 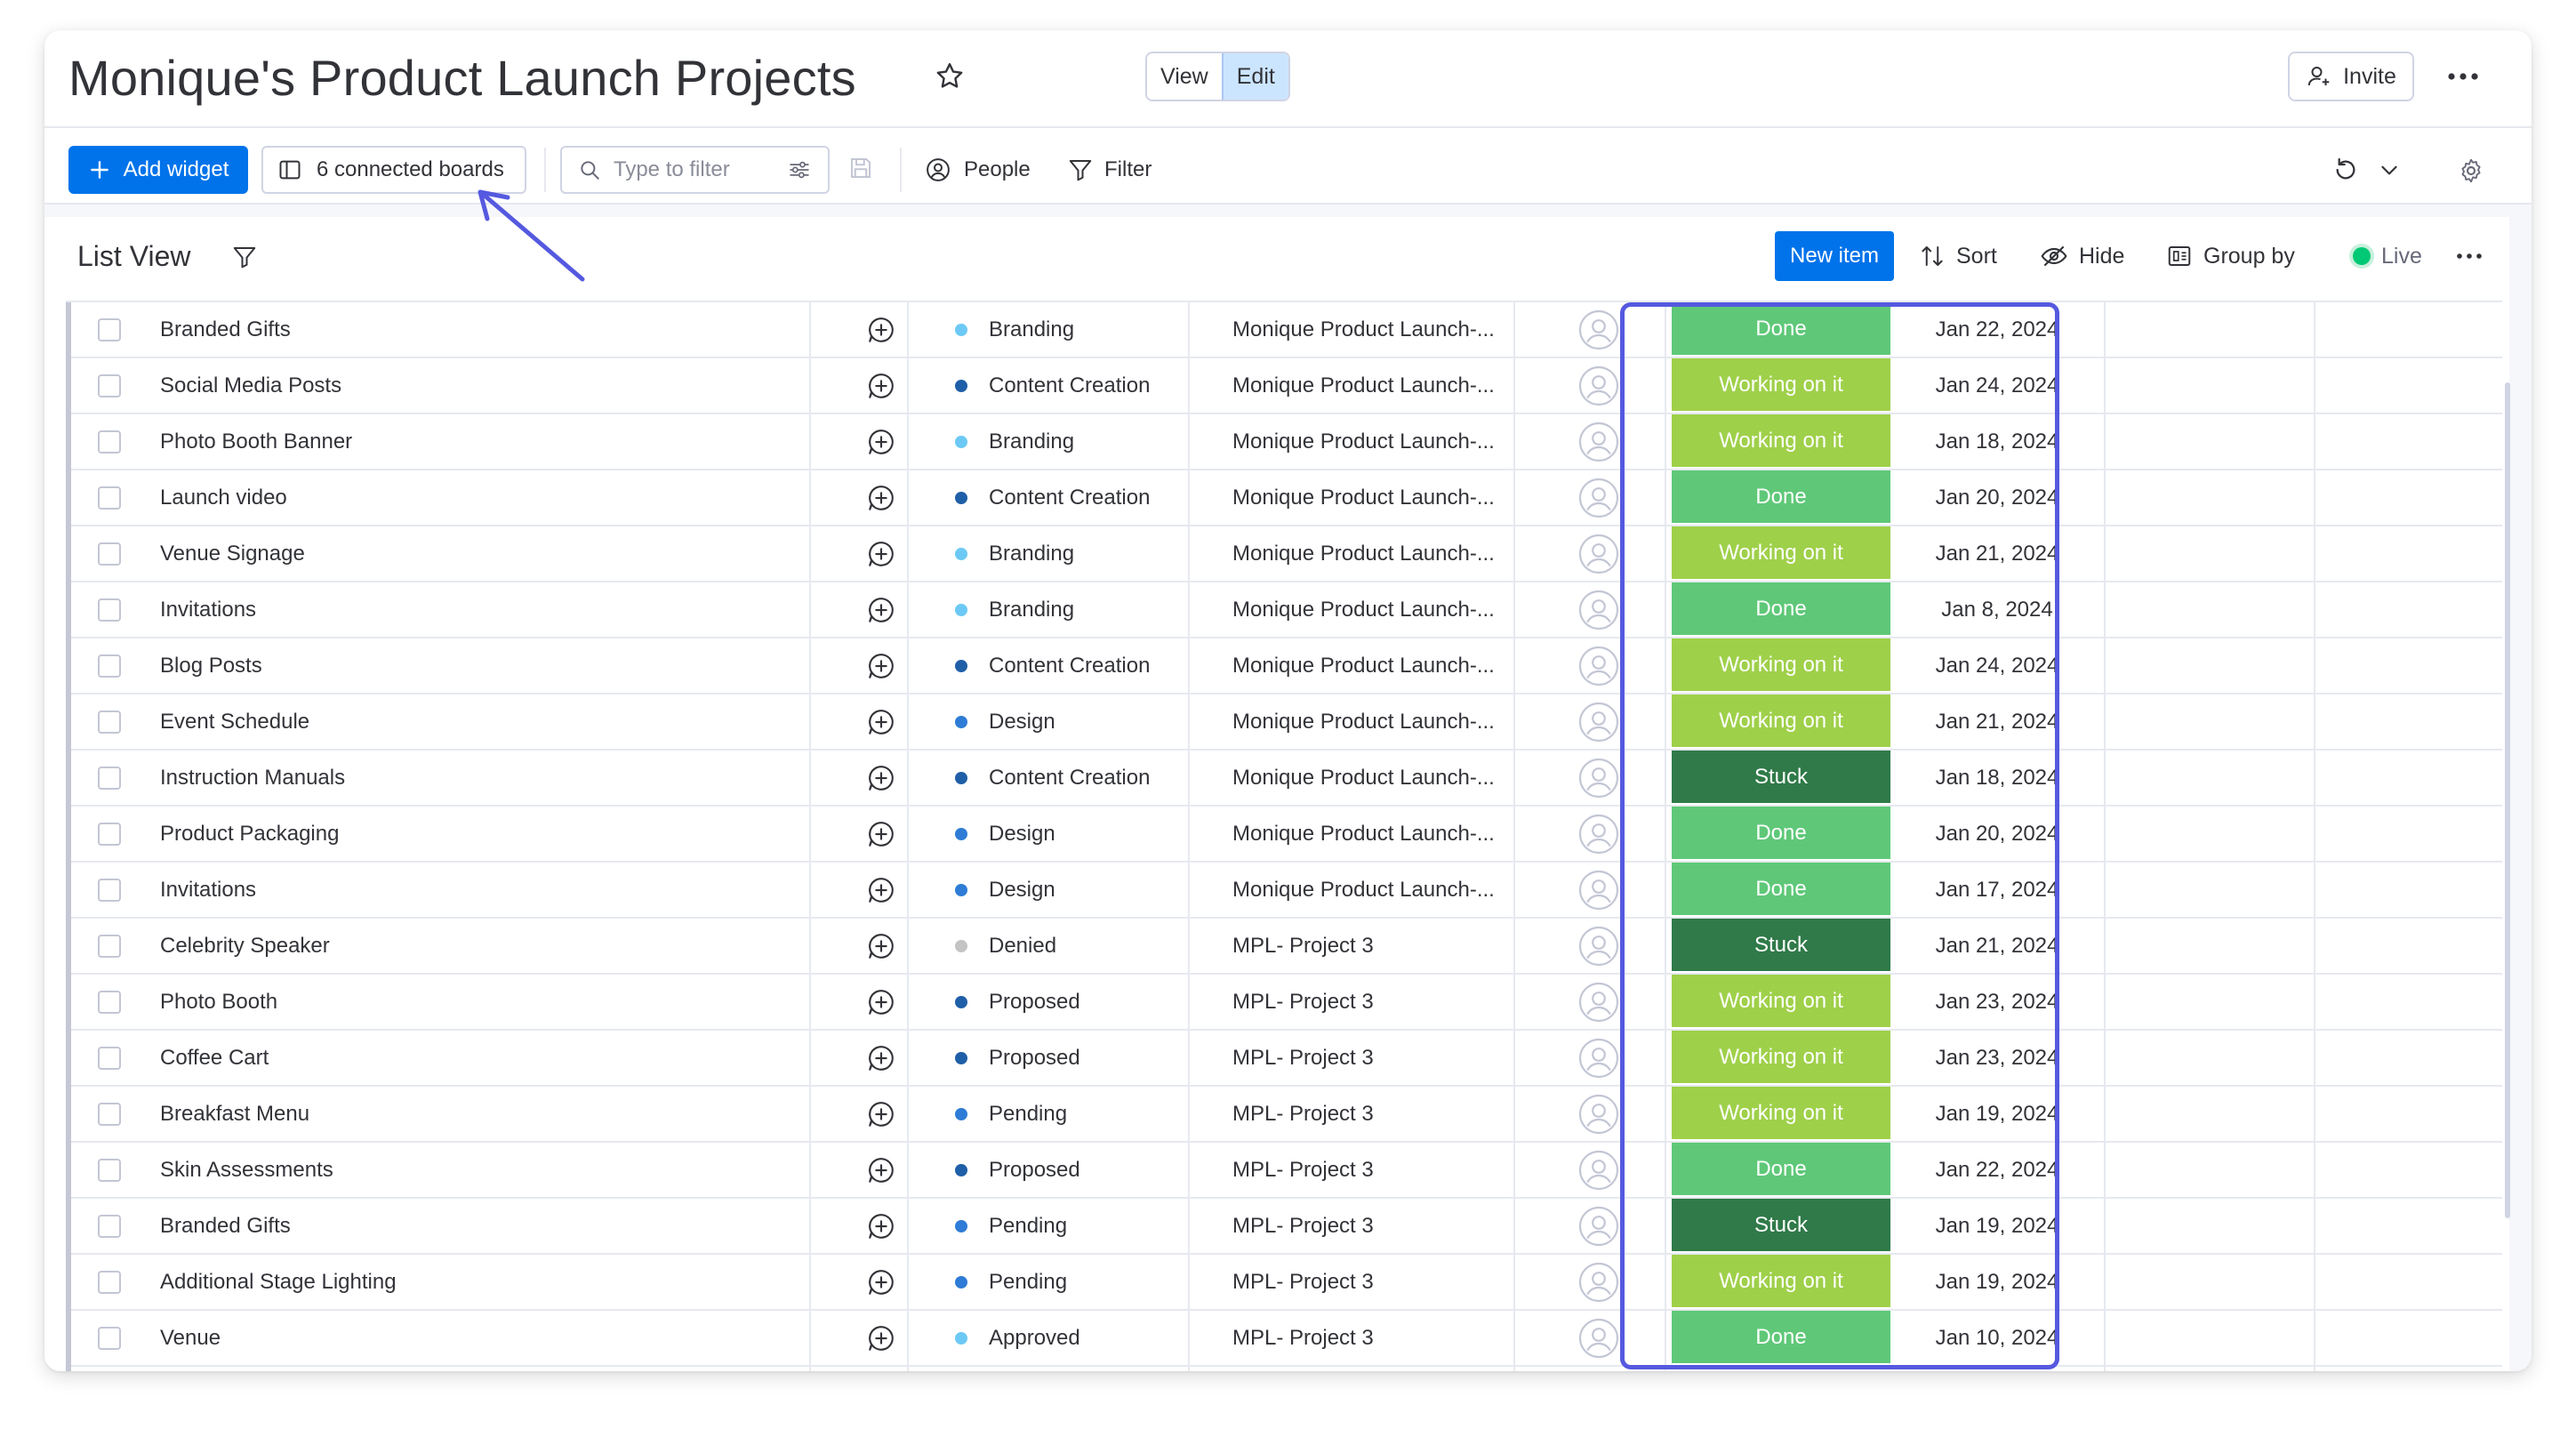 I want to click on add-widget-button: Add widget, so click(x=158, y=170).